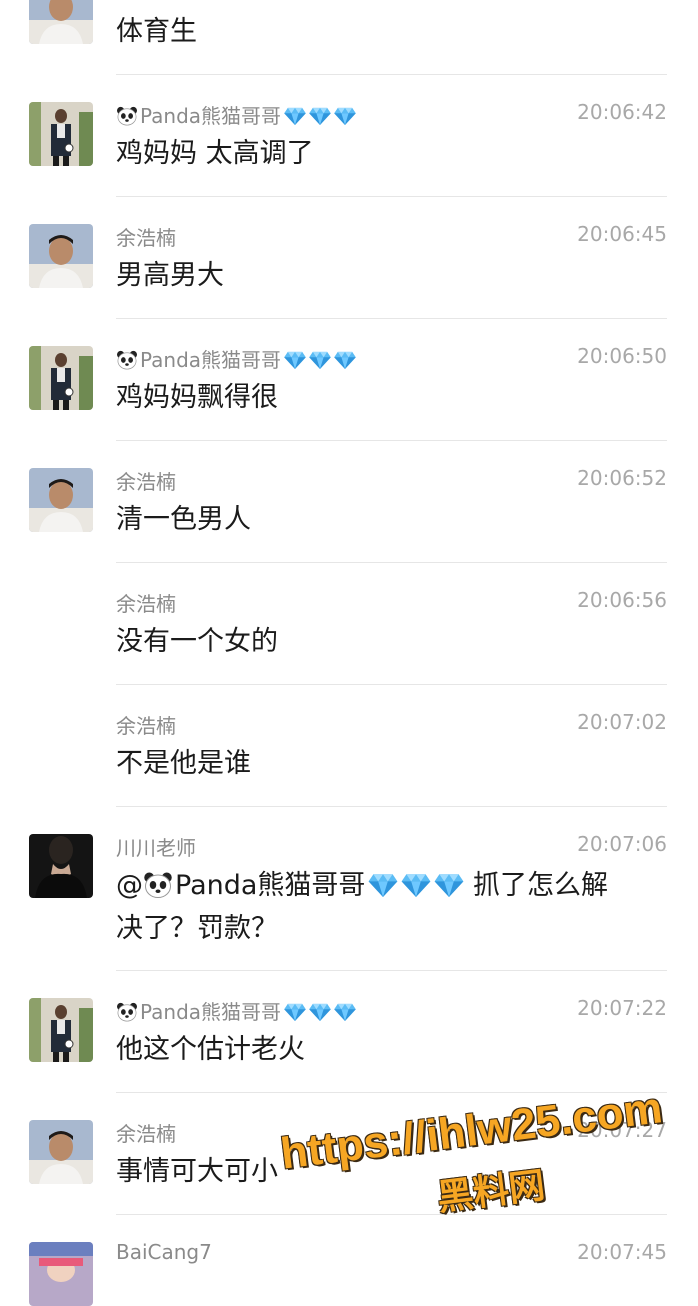 The image size is (698, 1306). Describe the element at coordinates (156, 846) in the screenshot. I see `sender-name: 川川老师` at that location.